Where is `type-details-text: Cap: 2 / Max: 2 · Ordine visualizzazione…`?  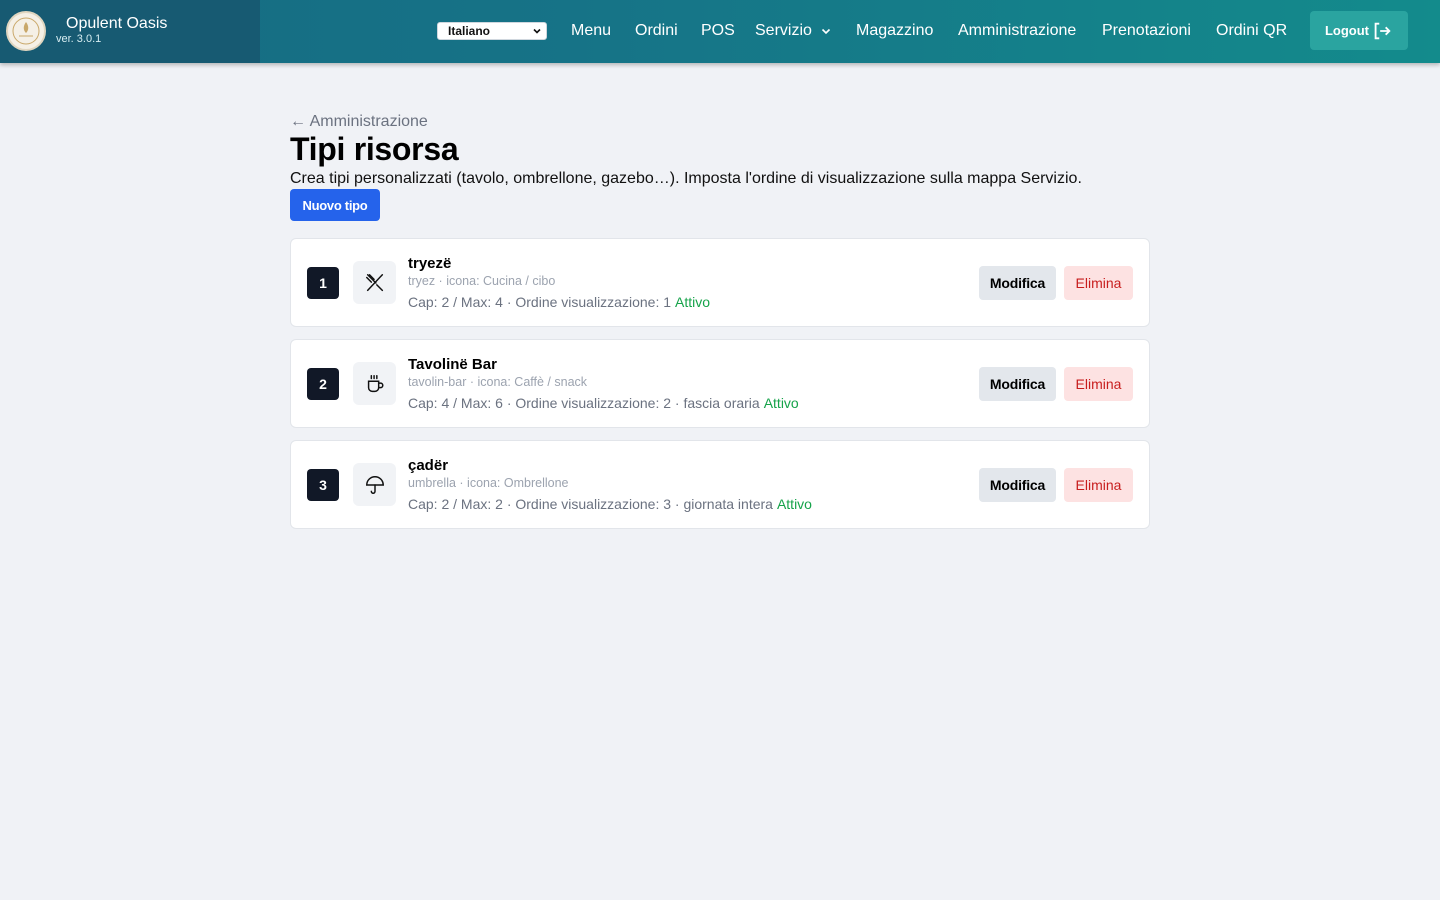 type-details-text: Cap: 2 / Max: 2 · Ordine visualizzazione… is located at coordinates (590, 504).